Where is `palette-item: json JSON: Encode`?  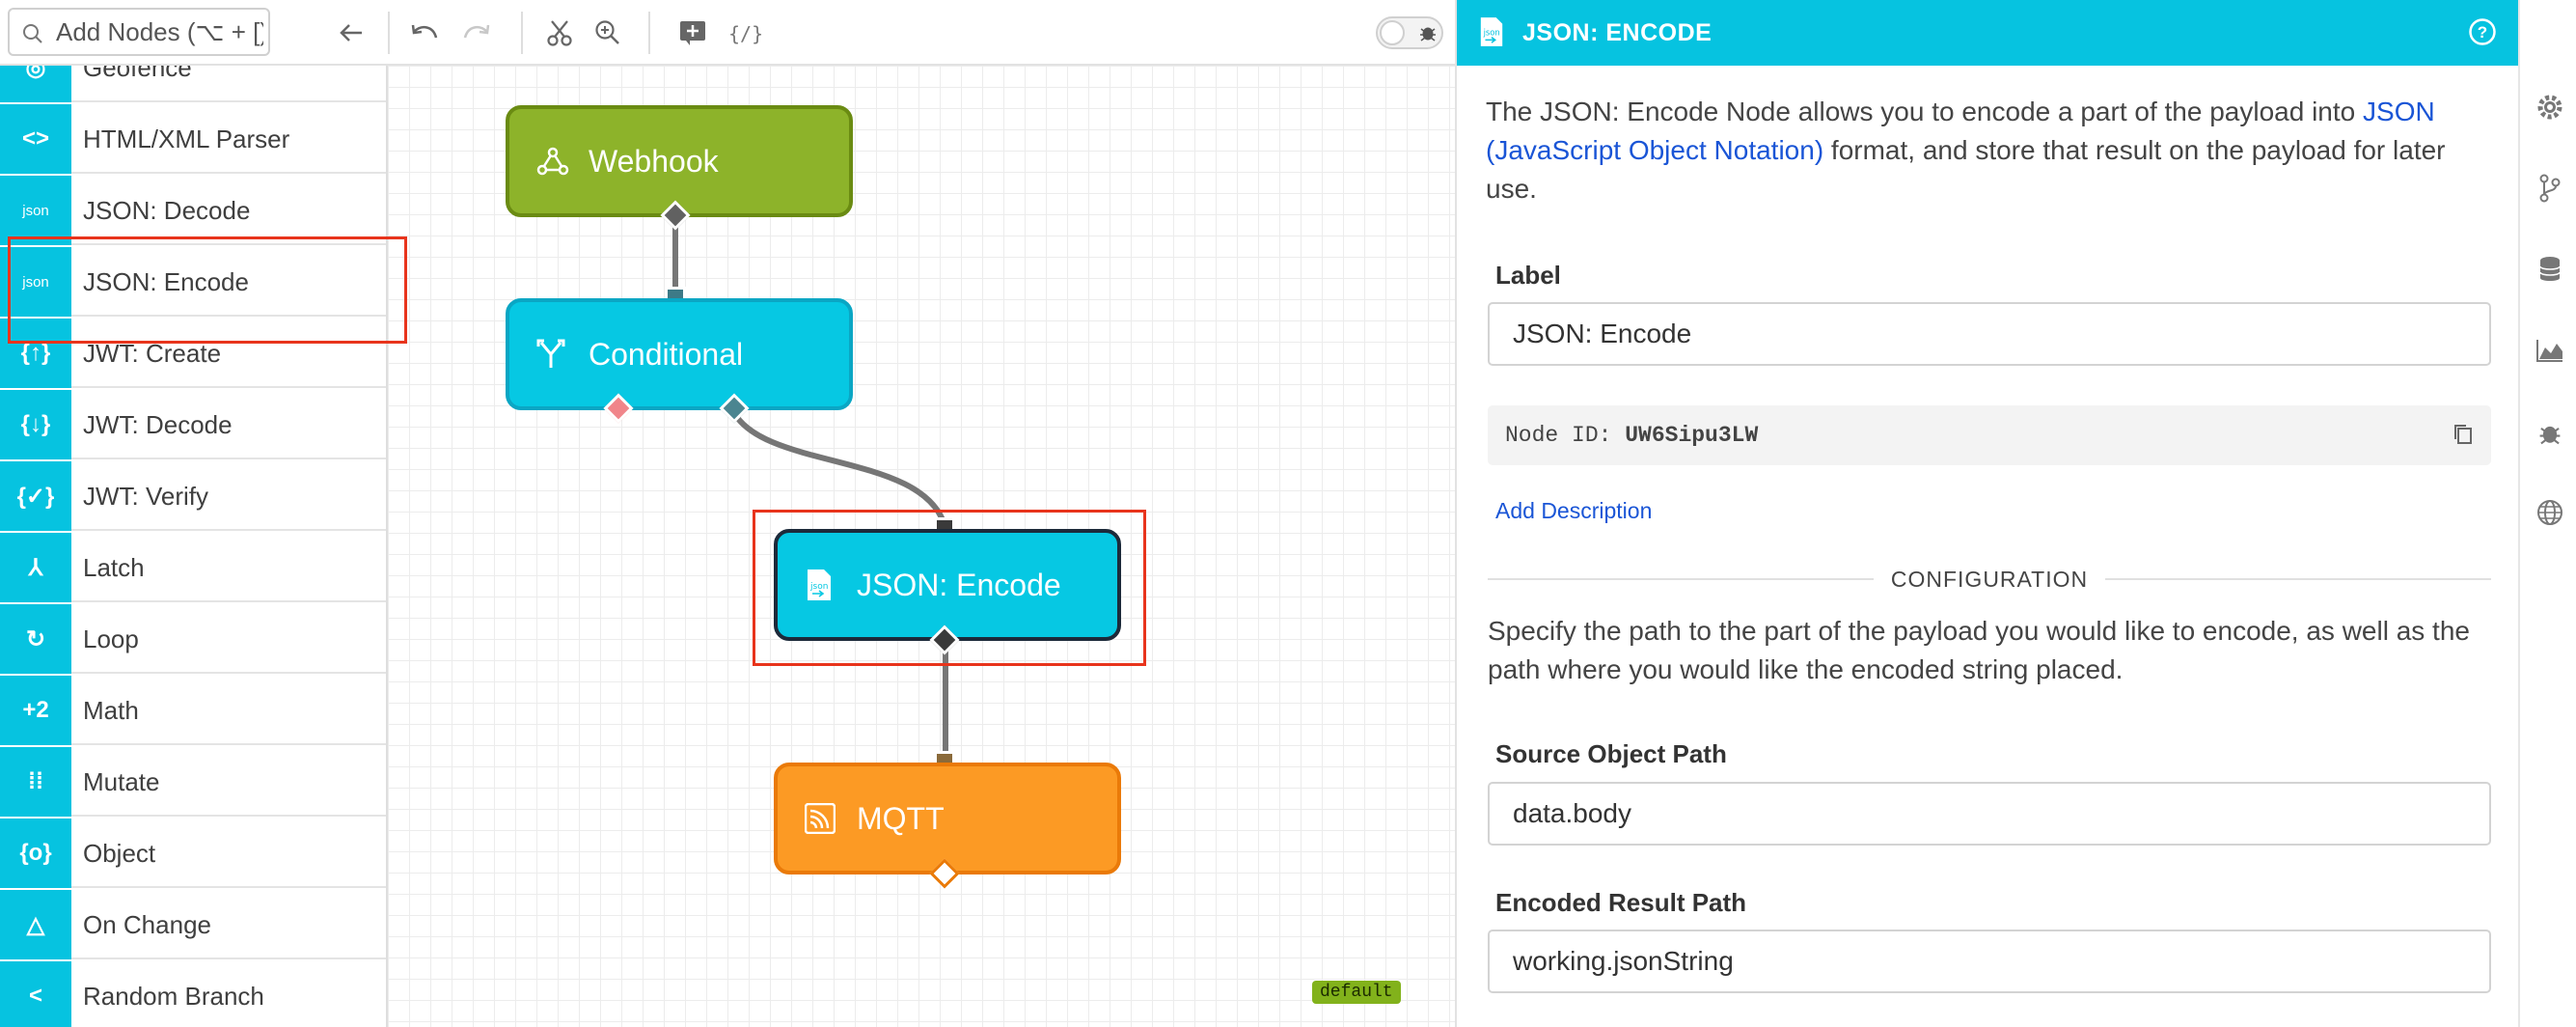 palette-item: json JSON: Encode is located at coordinates (193, 282).